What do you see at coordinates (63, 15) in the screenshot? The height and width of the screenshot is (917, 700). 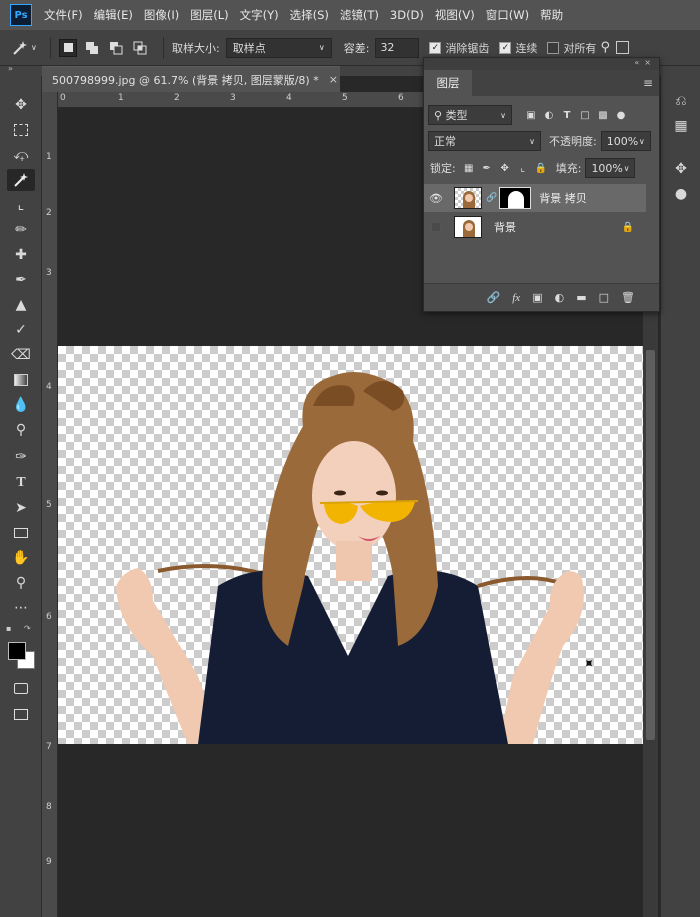 I see `menu-file: 文件(F)` at bounding box center [63, 15].